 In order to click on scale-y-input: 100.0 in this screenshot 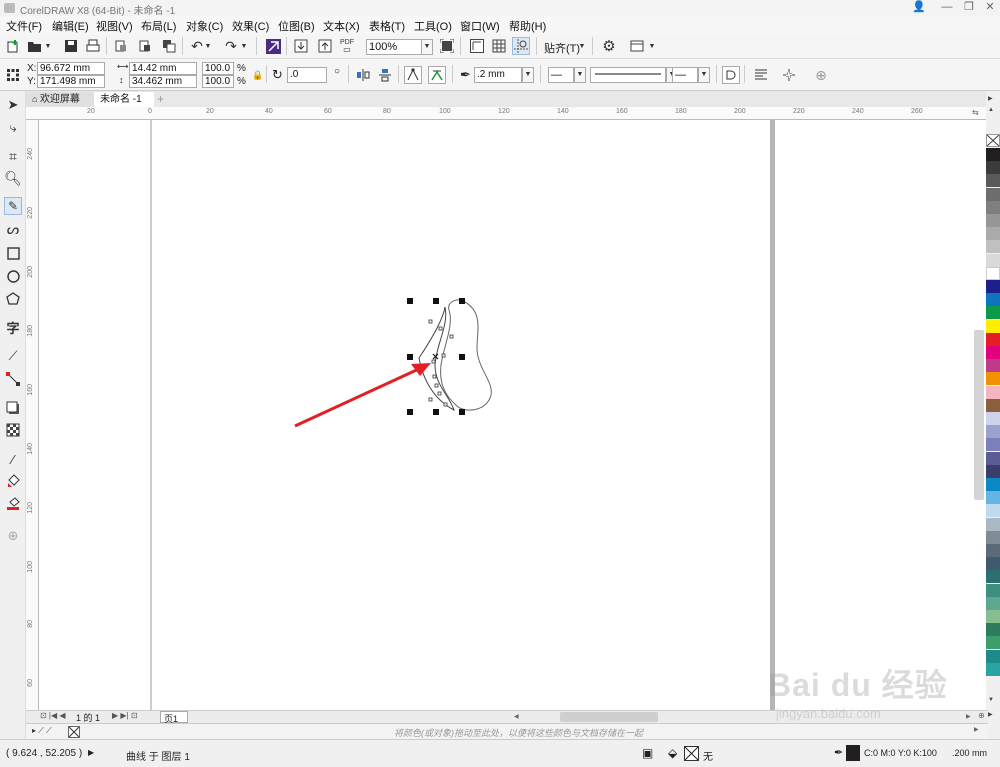, I will do `click(218, 81)`.